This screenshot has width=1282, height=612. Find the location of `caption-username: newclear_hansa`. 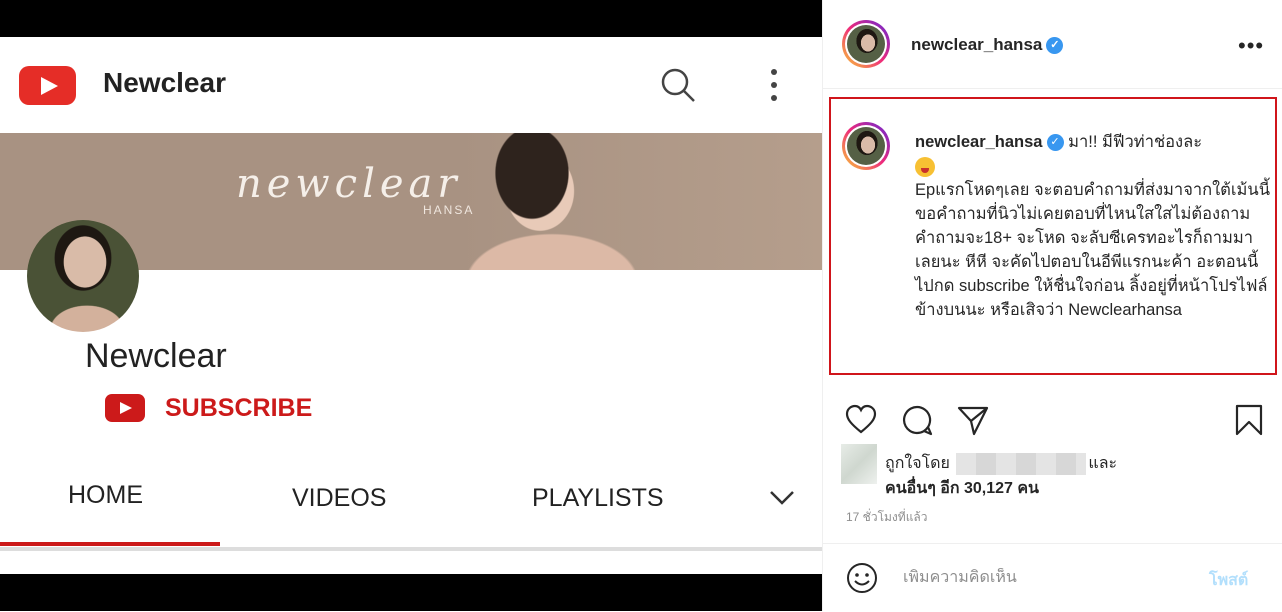

caption-username: newclear_hansa is located at coordinates (979, 142).